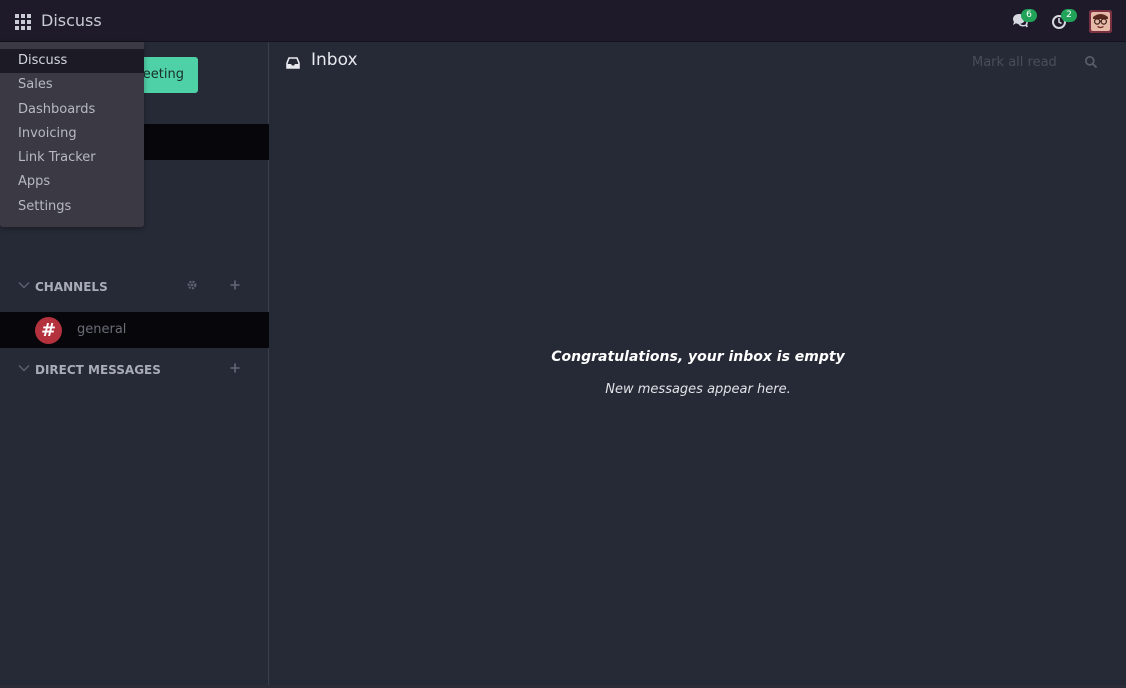  What do you see at coordinates (23, 22) in the screenshot?
I see `apps-grid-icon` at bounding box center [23, 22].